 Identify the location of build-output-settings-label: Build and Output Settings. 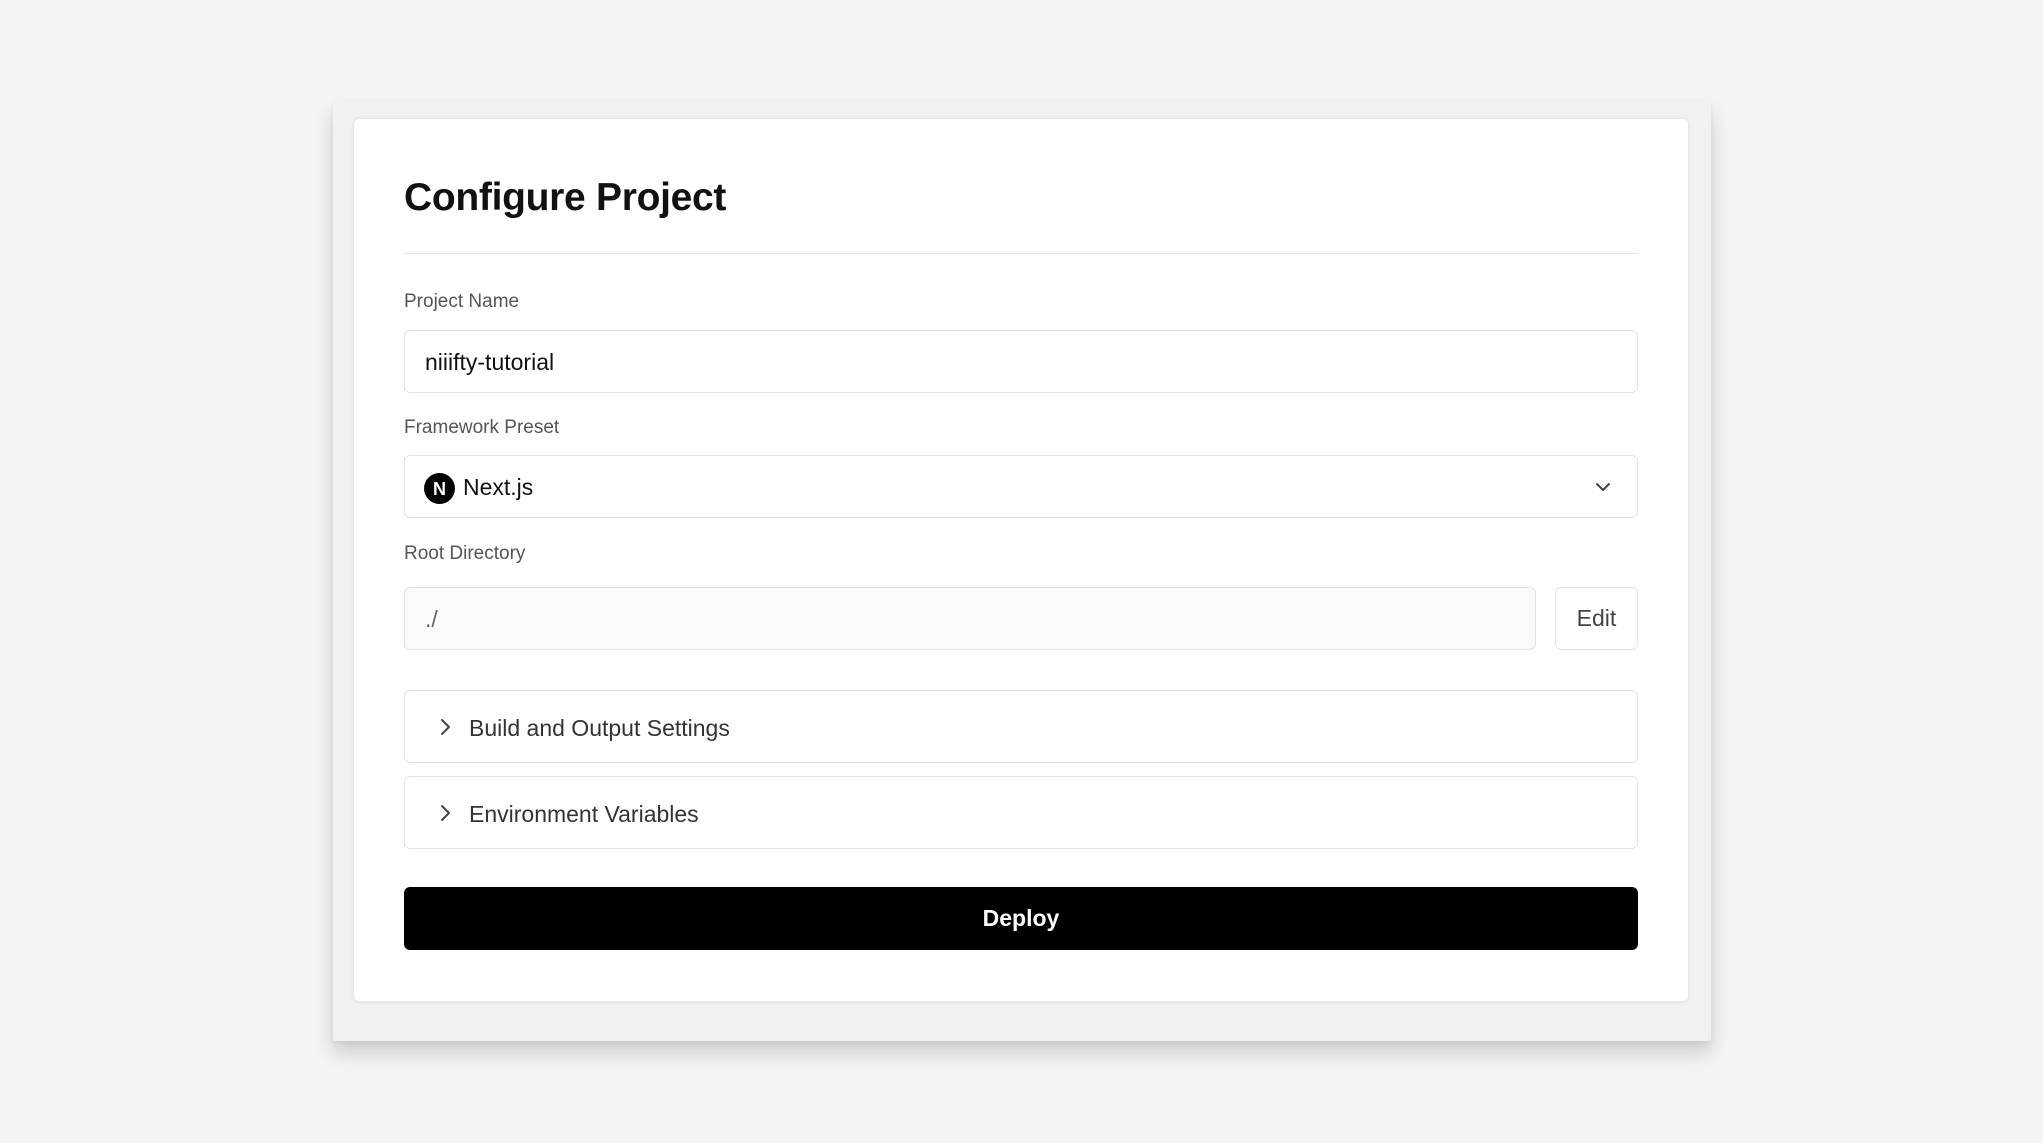
(599, 728).